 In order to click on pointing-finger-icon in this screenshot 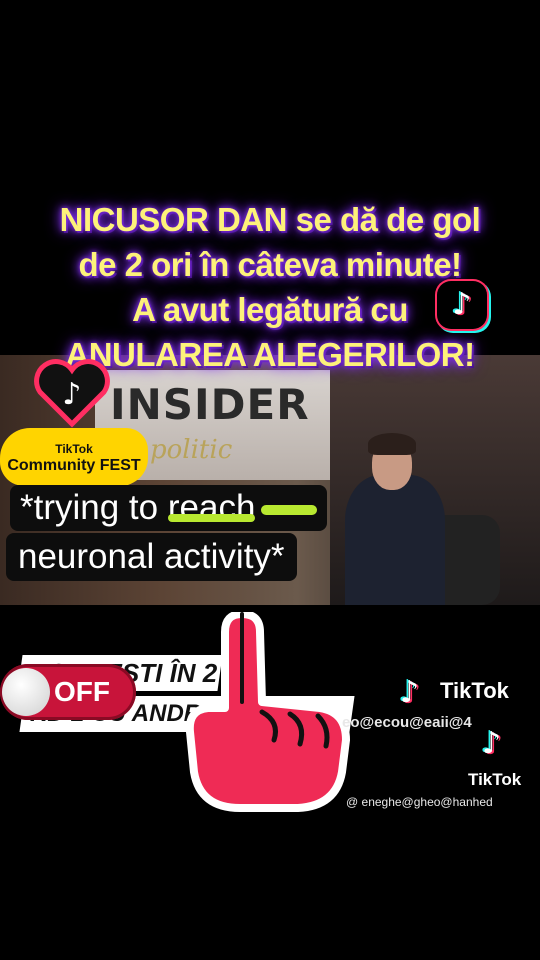, I will do `click(267, 712)`.